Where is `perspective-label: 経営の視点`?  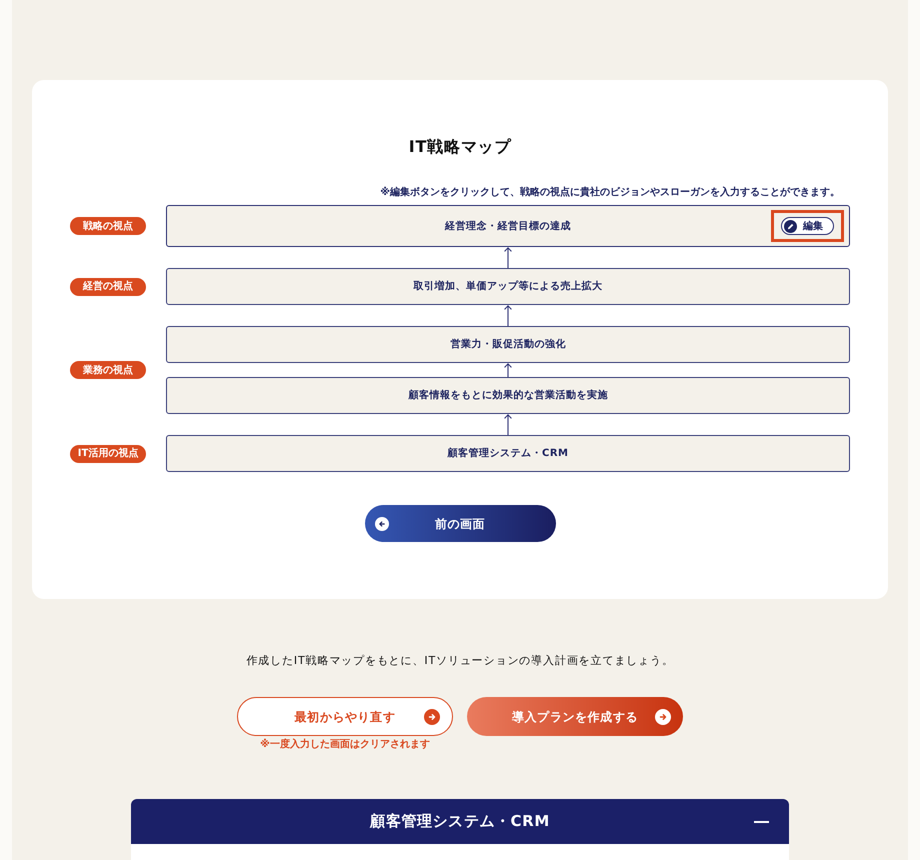
perspective-label: 経営の視点 is located at coordinates (108, 287).